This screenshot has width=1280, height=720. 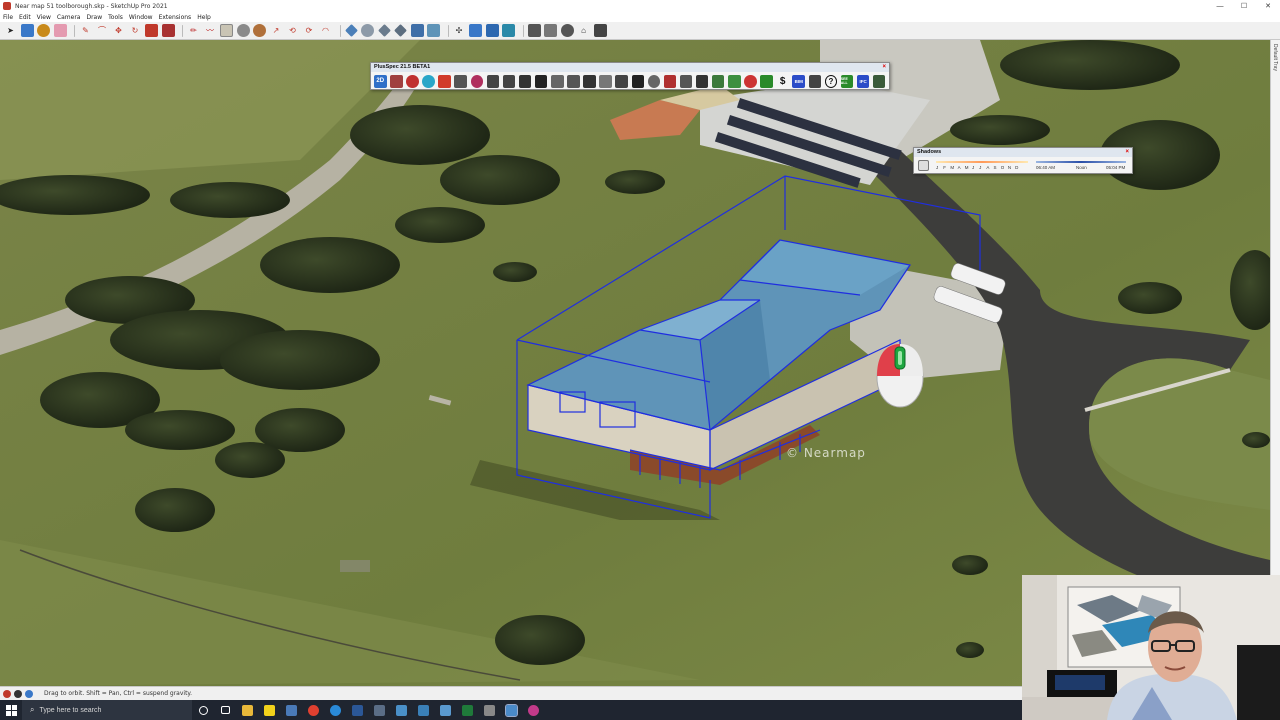 What do you see at coordinates (10, 30) in the screenshot?
I see `select-tool-icon: ➤` at bounding box center [10, 30].